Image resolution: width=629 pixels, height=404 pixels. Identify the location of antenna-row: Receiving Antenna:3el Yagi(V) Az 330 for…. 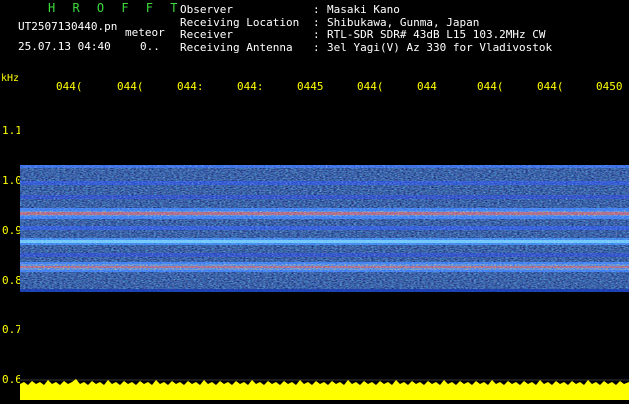
(366, 47).